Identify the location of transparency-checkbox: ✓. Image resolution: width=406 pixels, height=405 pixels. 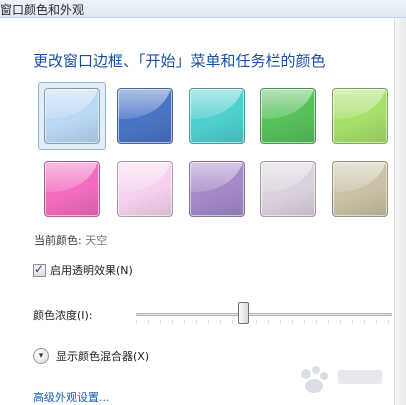
(39, 269).